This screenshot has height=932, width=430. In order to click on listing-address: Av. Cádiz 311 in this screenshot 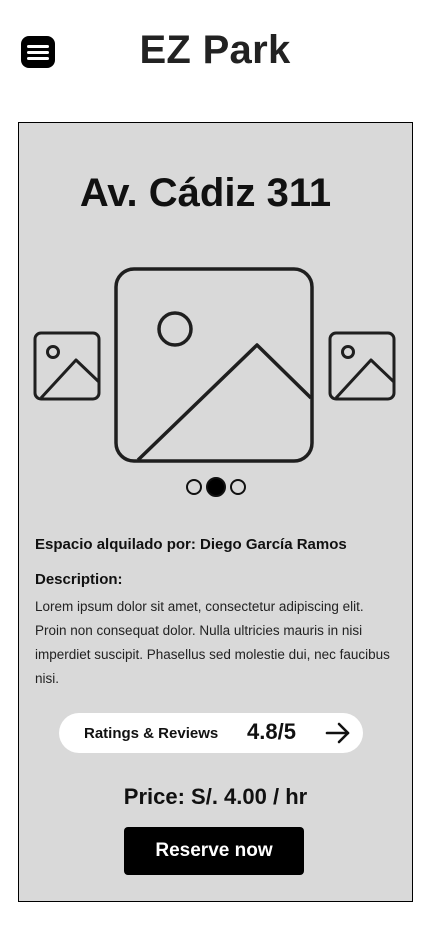, I will do `click(205, 193)`.